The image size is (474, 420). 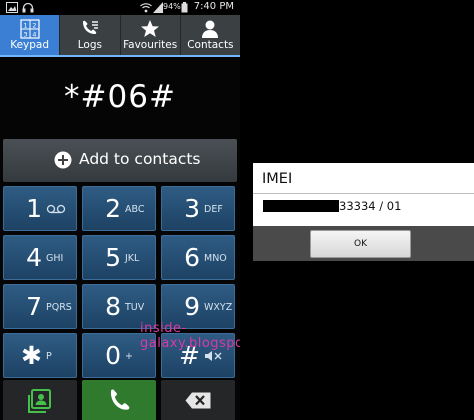 I want to click on key-6: 6 MNO, so click(x=198, y=257).